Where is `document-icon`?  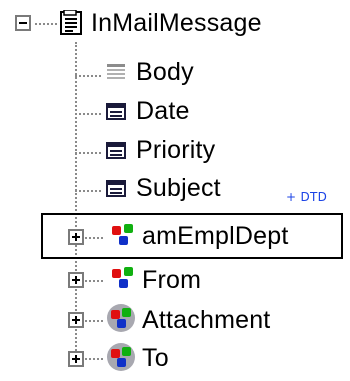
document-icon is located at coordinates (72, 22).